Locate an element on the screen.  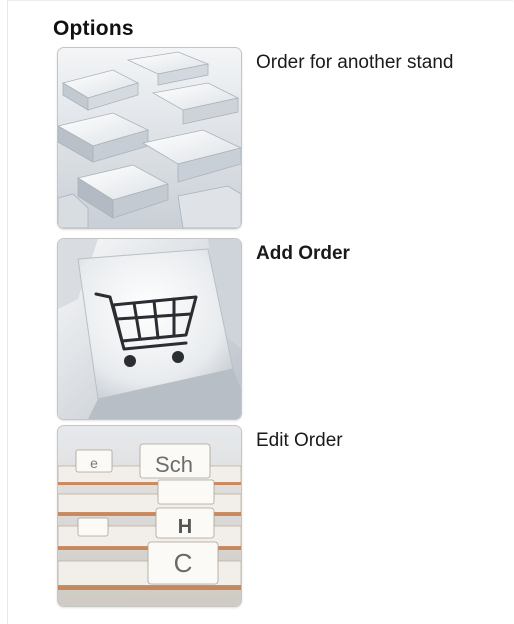
tab-letter-h: H is located at coordinates (185, 527).